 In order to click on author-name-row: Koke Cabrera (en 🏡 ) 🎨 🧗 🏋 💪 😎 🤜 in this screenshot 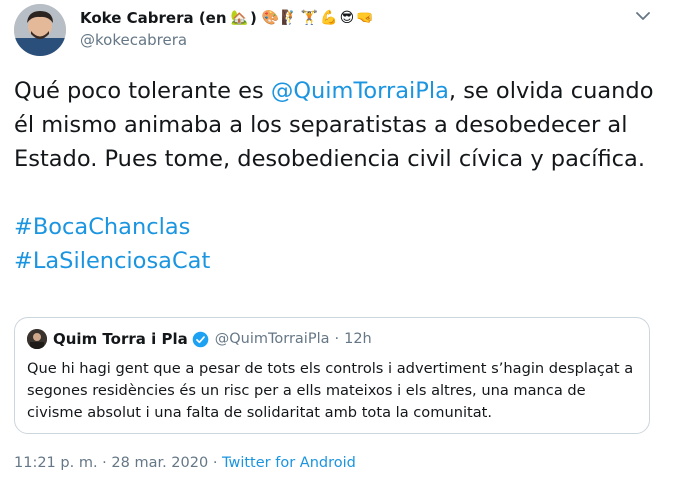, I will do `click(228, 18)`.